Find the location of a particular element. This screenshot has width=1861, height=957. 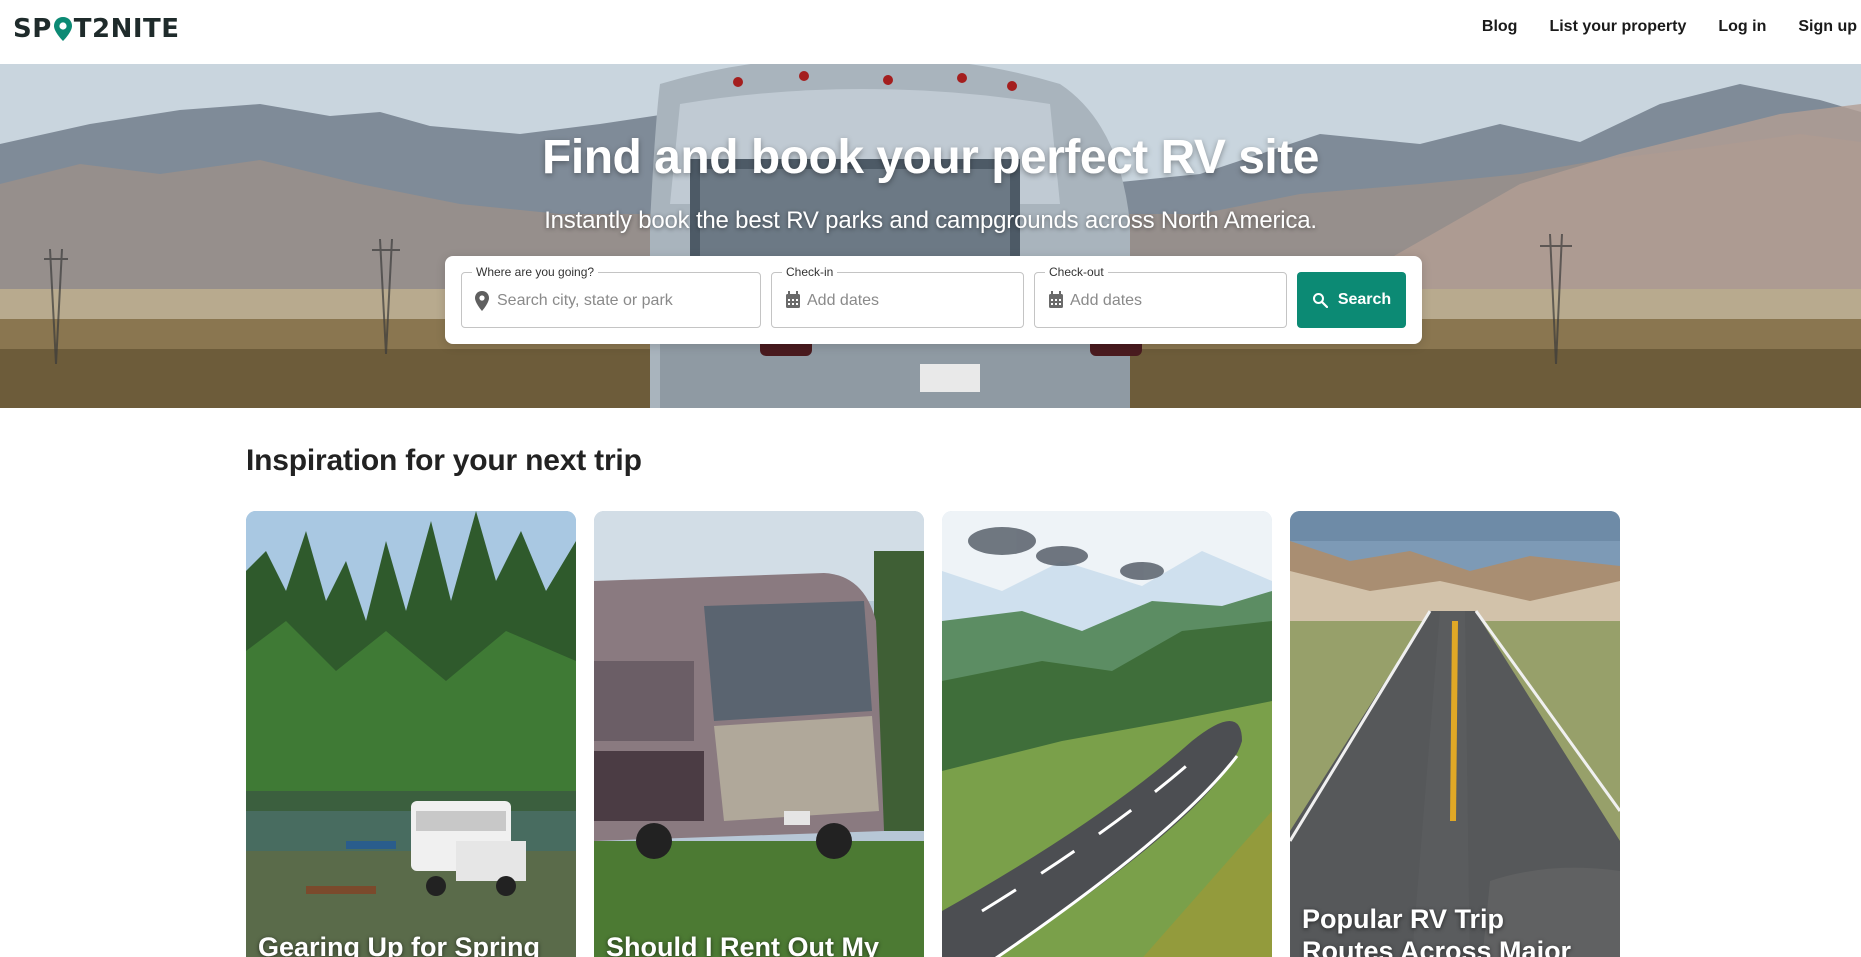

checkout-label: Check-out is located at coordinates (1076, 272).